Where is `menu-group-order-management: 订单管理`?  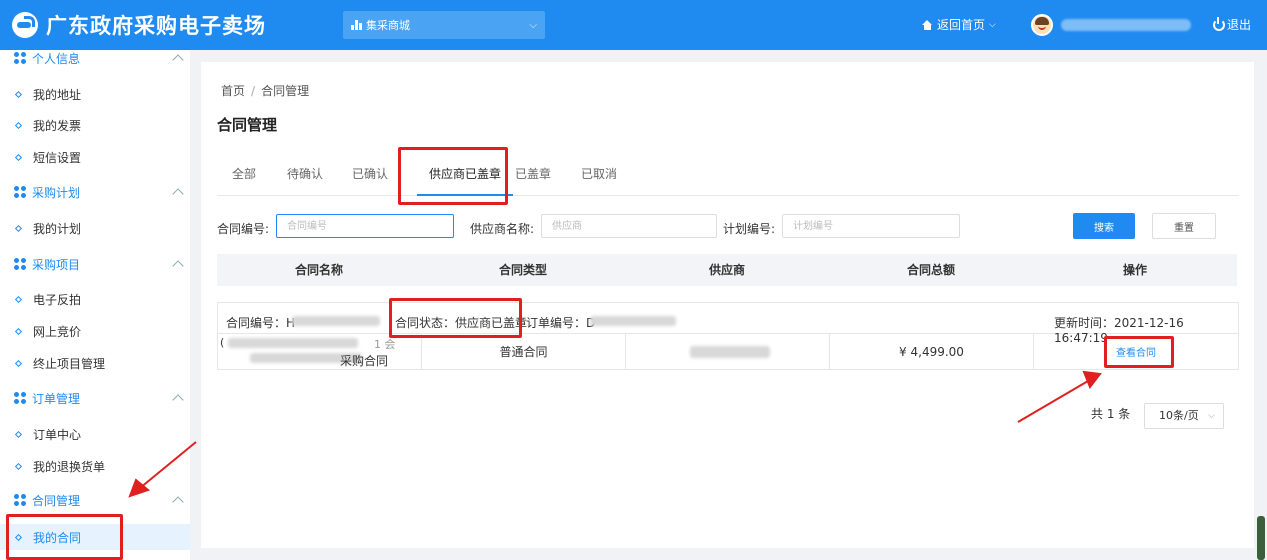
menu-group-order-management: 订单管理 is located at coordinates (95, 398).